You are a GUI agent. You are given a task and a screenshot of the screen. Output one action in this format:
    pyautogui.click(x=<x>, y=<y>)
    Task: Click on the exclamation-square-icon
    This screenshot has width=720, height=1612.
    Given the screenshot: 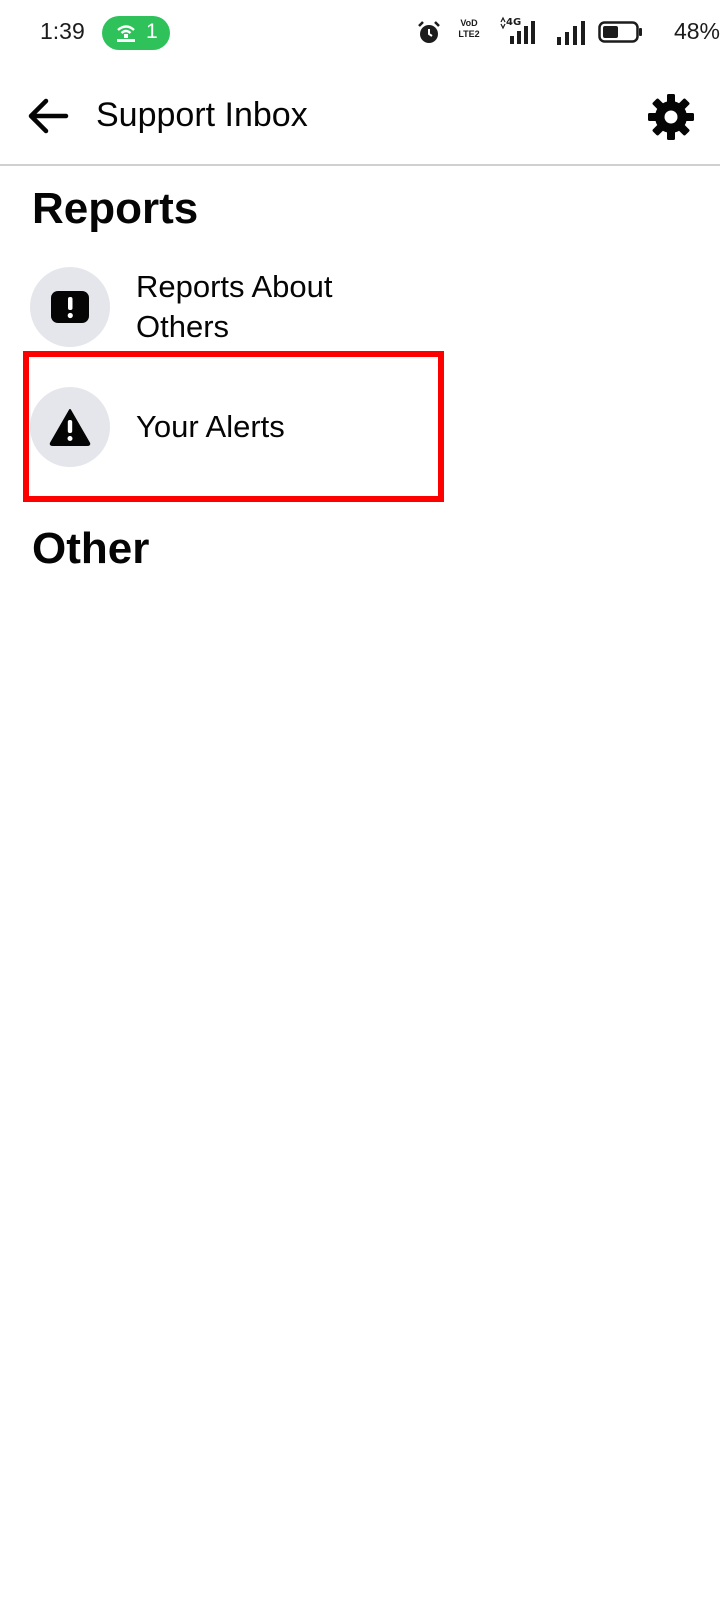 What is the action you would take?
    pyautogui.click(x=70, y=307)
    